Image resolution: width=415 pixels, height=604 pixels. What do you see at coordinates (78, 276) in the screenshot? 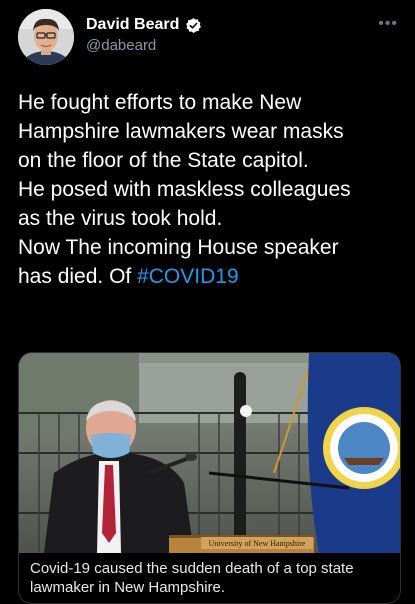
I see `tweet-line-text: has died. Of` at bounding box center [78, 276].